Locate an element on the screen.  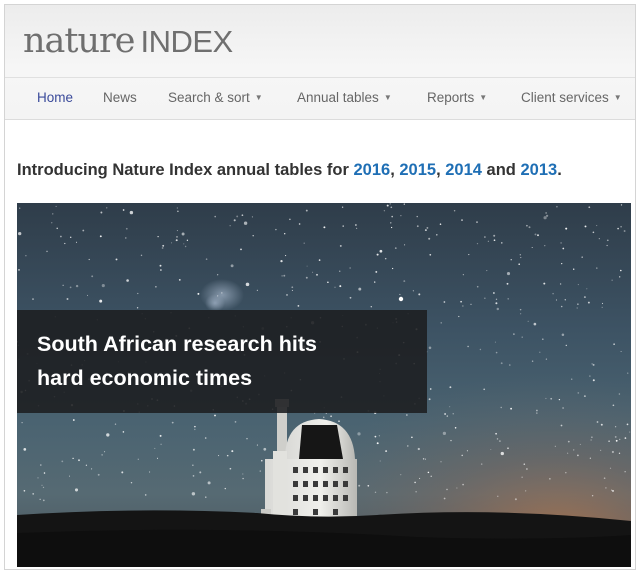
nav-reports: Reports ▼ is located at coordinates (457, 98).